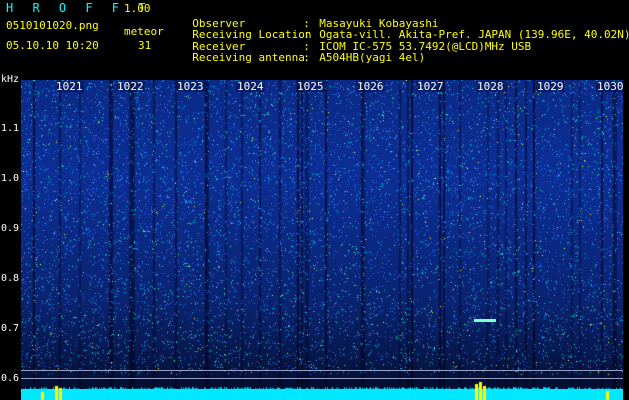  What do you see at coordinates (10, 278) in the screenshot?
I see `tick-label-0-8: 0.8` at bounding box center [10, 278].